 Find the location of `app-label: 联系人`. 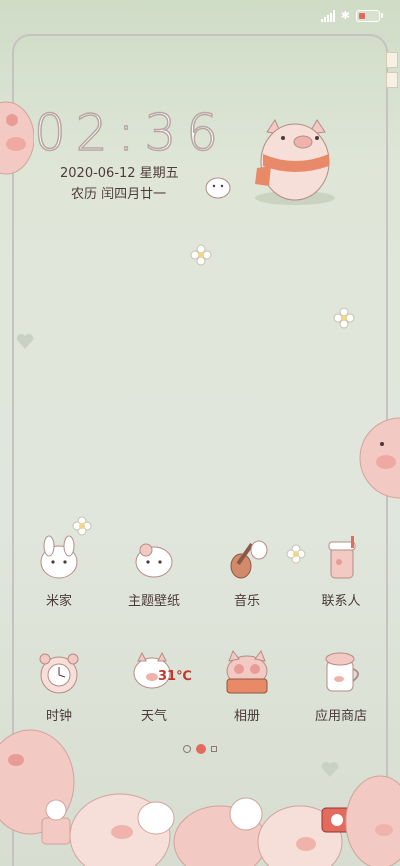

app-label: 联系人 is located at coordinates (341, 601).